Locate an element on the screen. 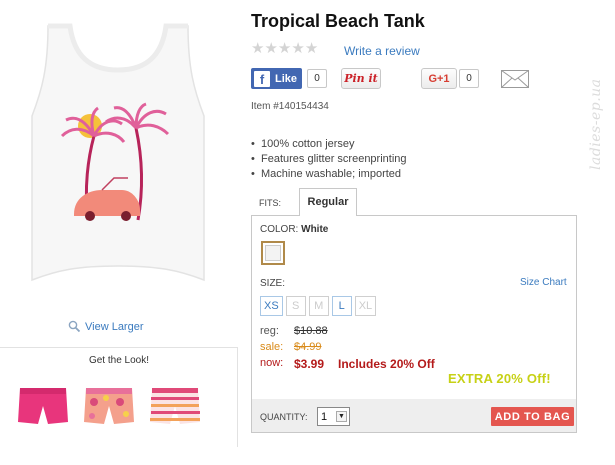 Image resolution: width=615 pixels, height=465 pixels. facebook-like-button: f Like is located at coordinates (276, 78).